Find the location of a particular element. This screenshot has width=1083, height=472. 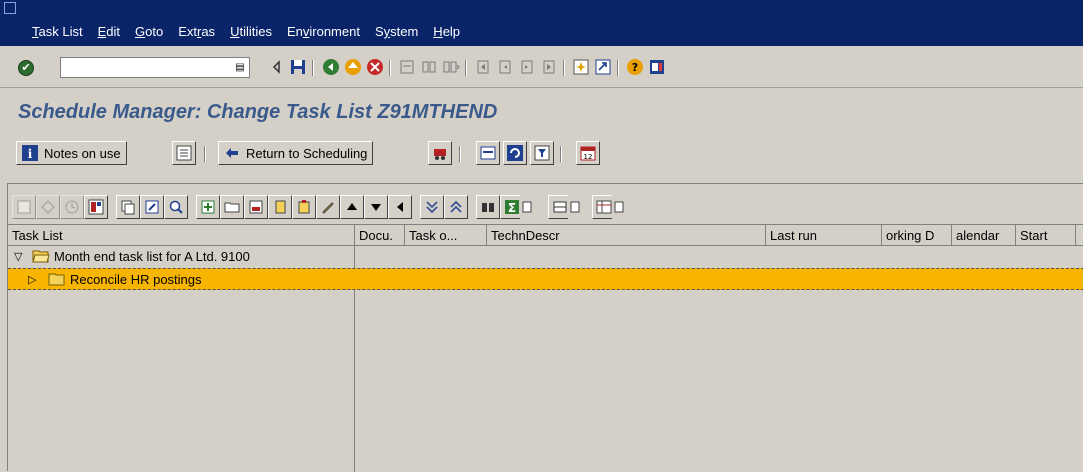

pencil-icon is located at coordinates (328, 208).